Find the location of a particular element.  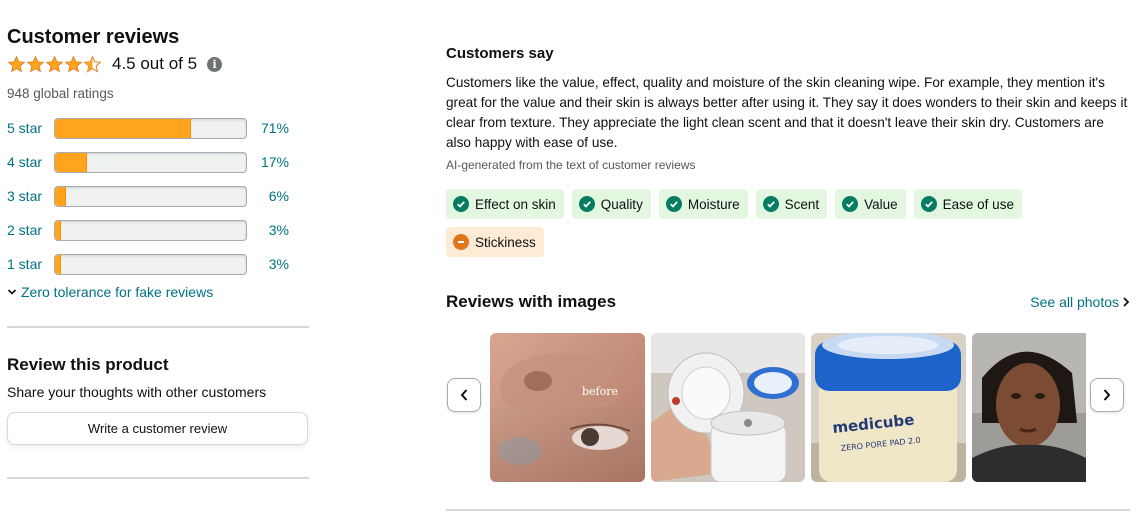

histogram-star-label: 5 star is located at coordinates (30, 128).